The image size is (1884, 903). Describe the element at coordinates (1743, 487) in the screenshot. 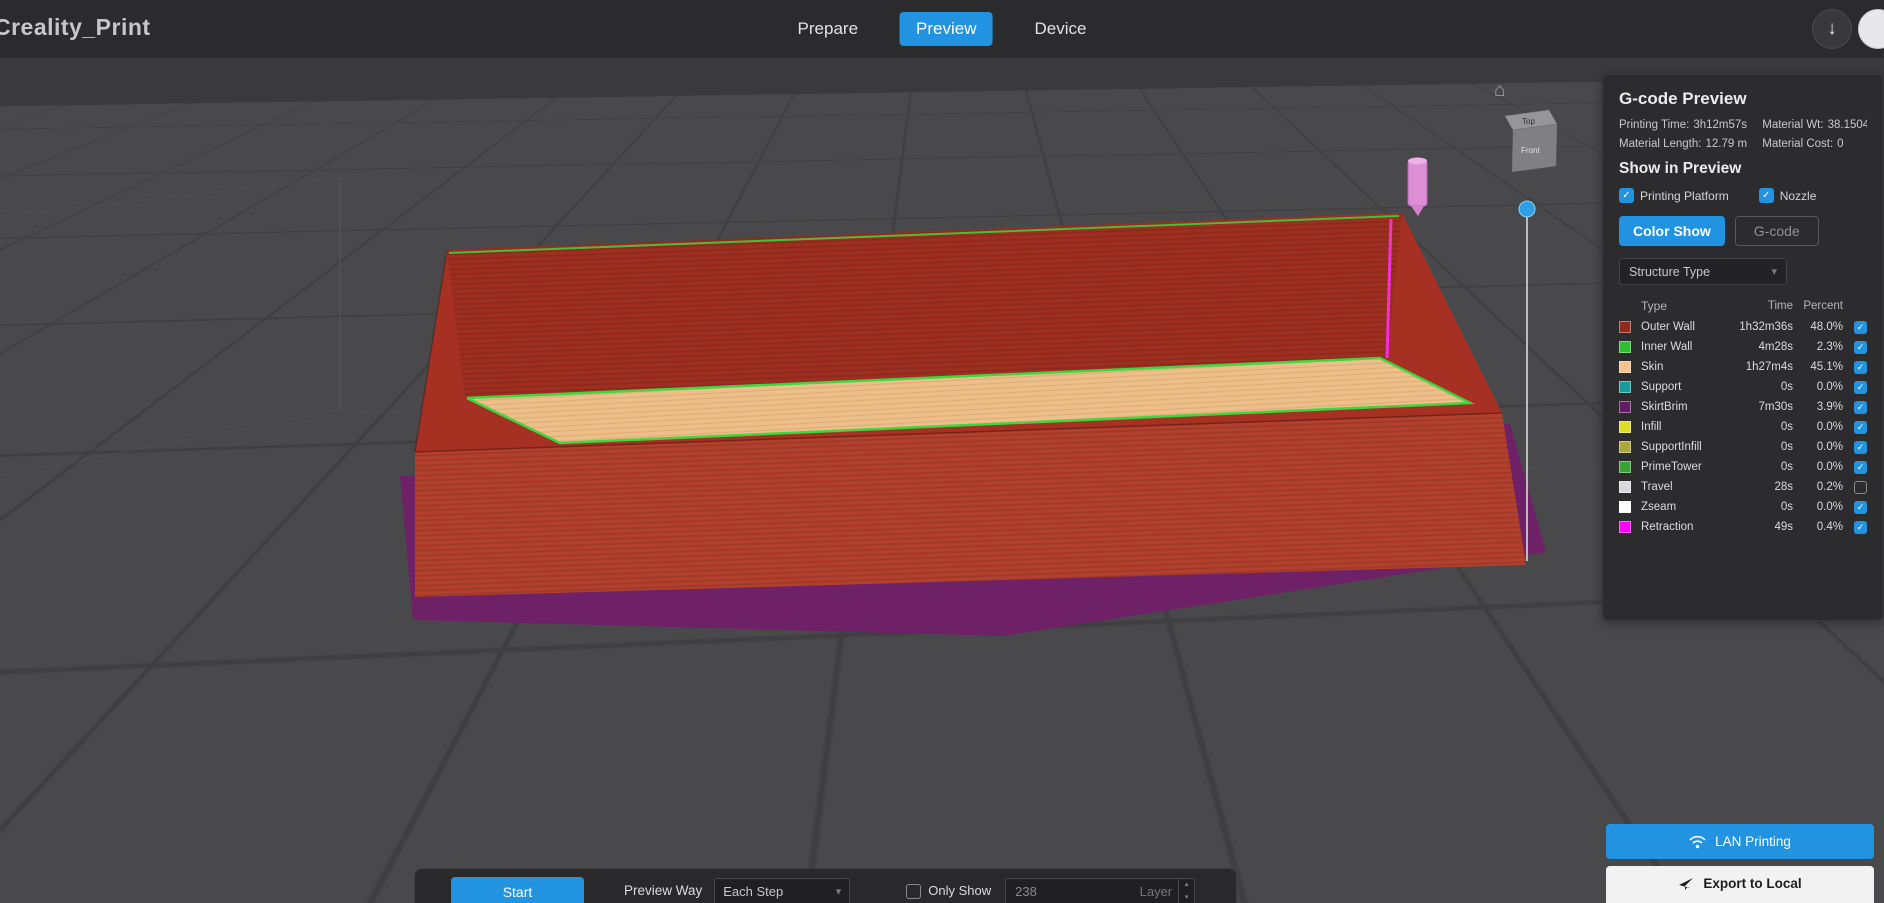

I see `table-row: Travel 28s 0.2%` at that location.